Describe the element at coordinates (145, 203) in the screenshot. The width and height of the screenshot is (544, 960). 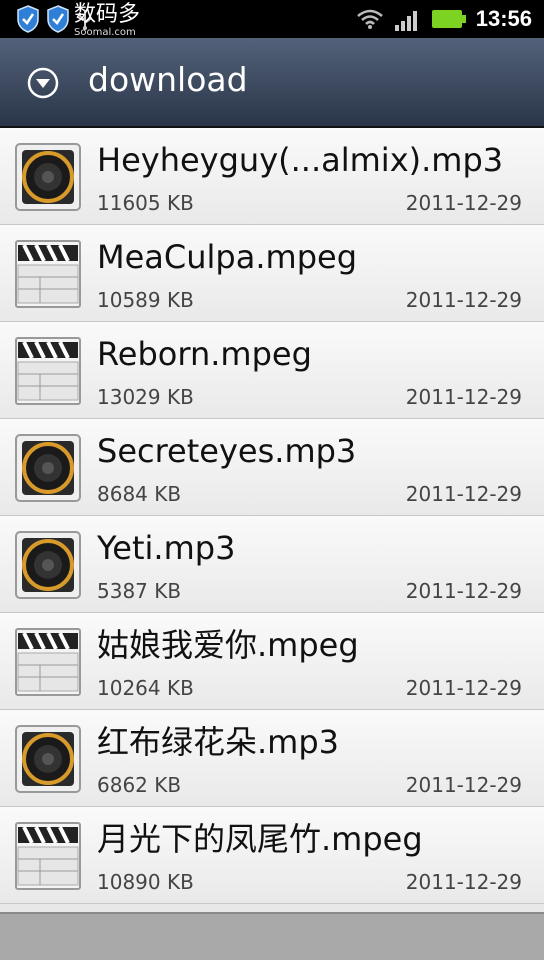
I see `file-size: 11605 KB` at that location.